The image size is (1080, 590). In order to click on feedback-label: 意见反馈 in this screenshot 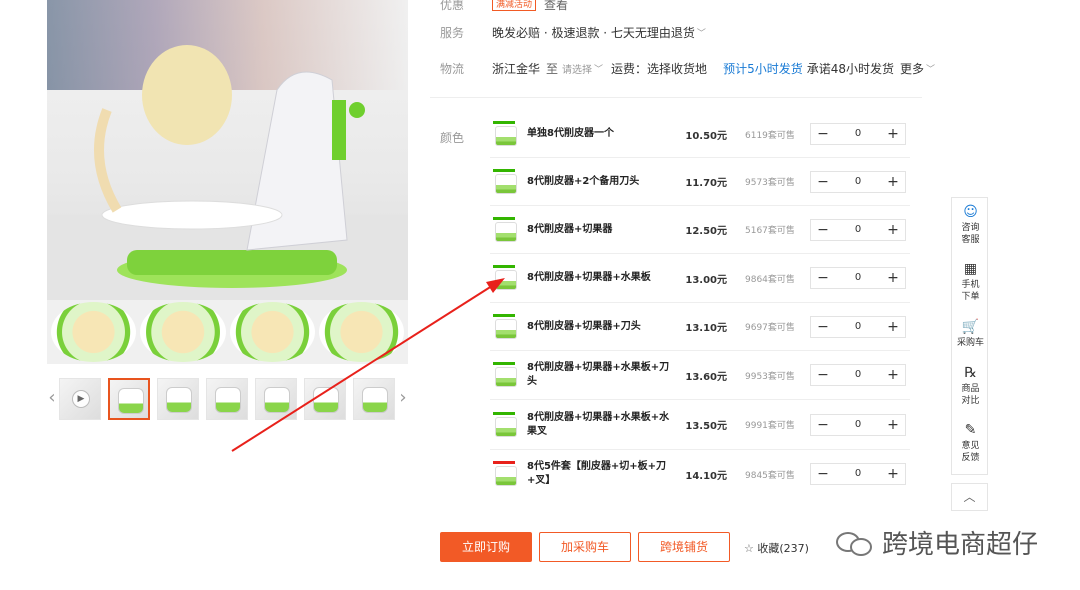, I will do `click(970, 452)`.